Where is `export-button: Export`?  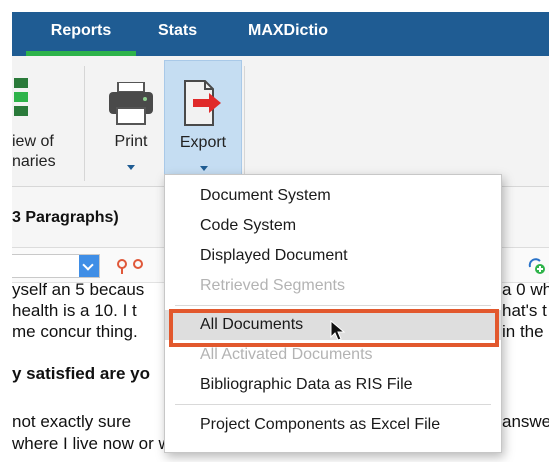 export-button: Export is located at coordinates (203, 123).